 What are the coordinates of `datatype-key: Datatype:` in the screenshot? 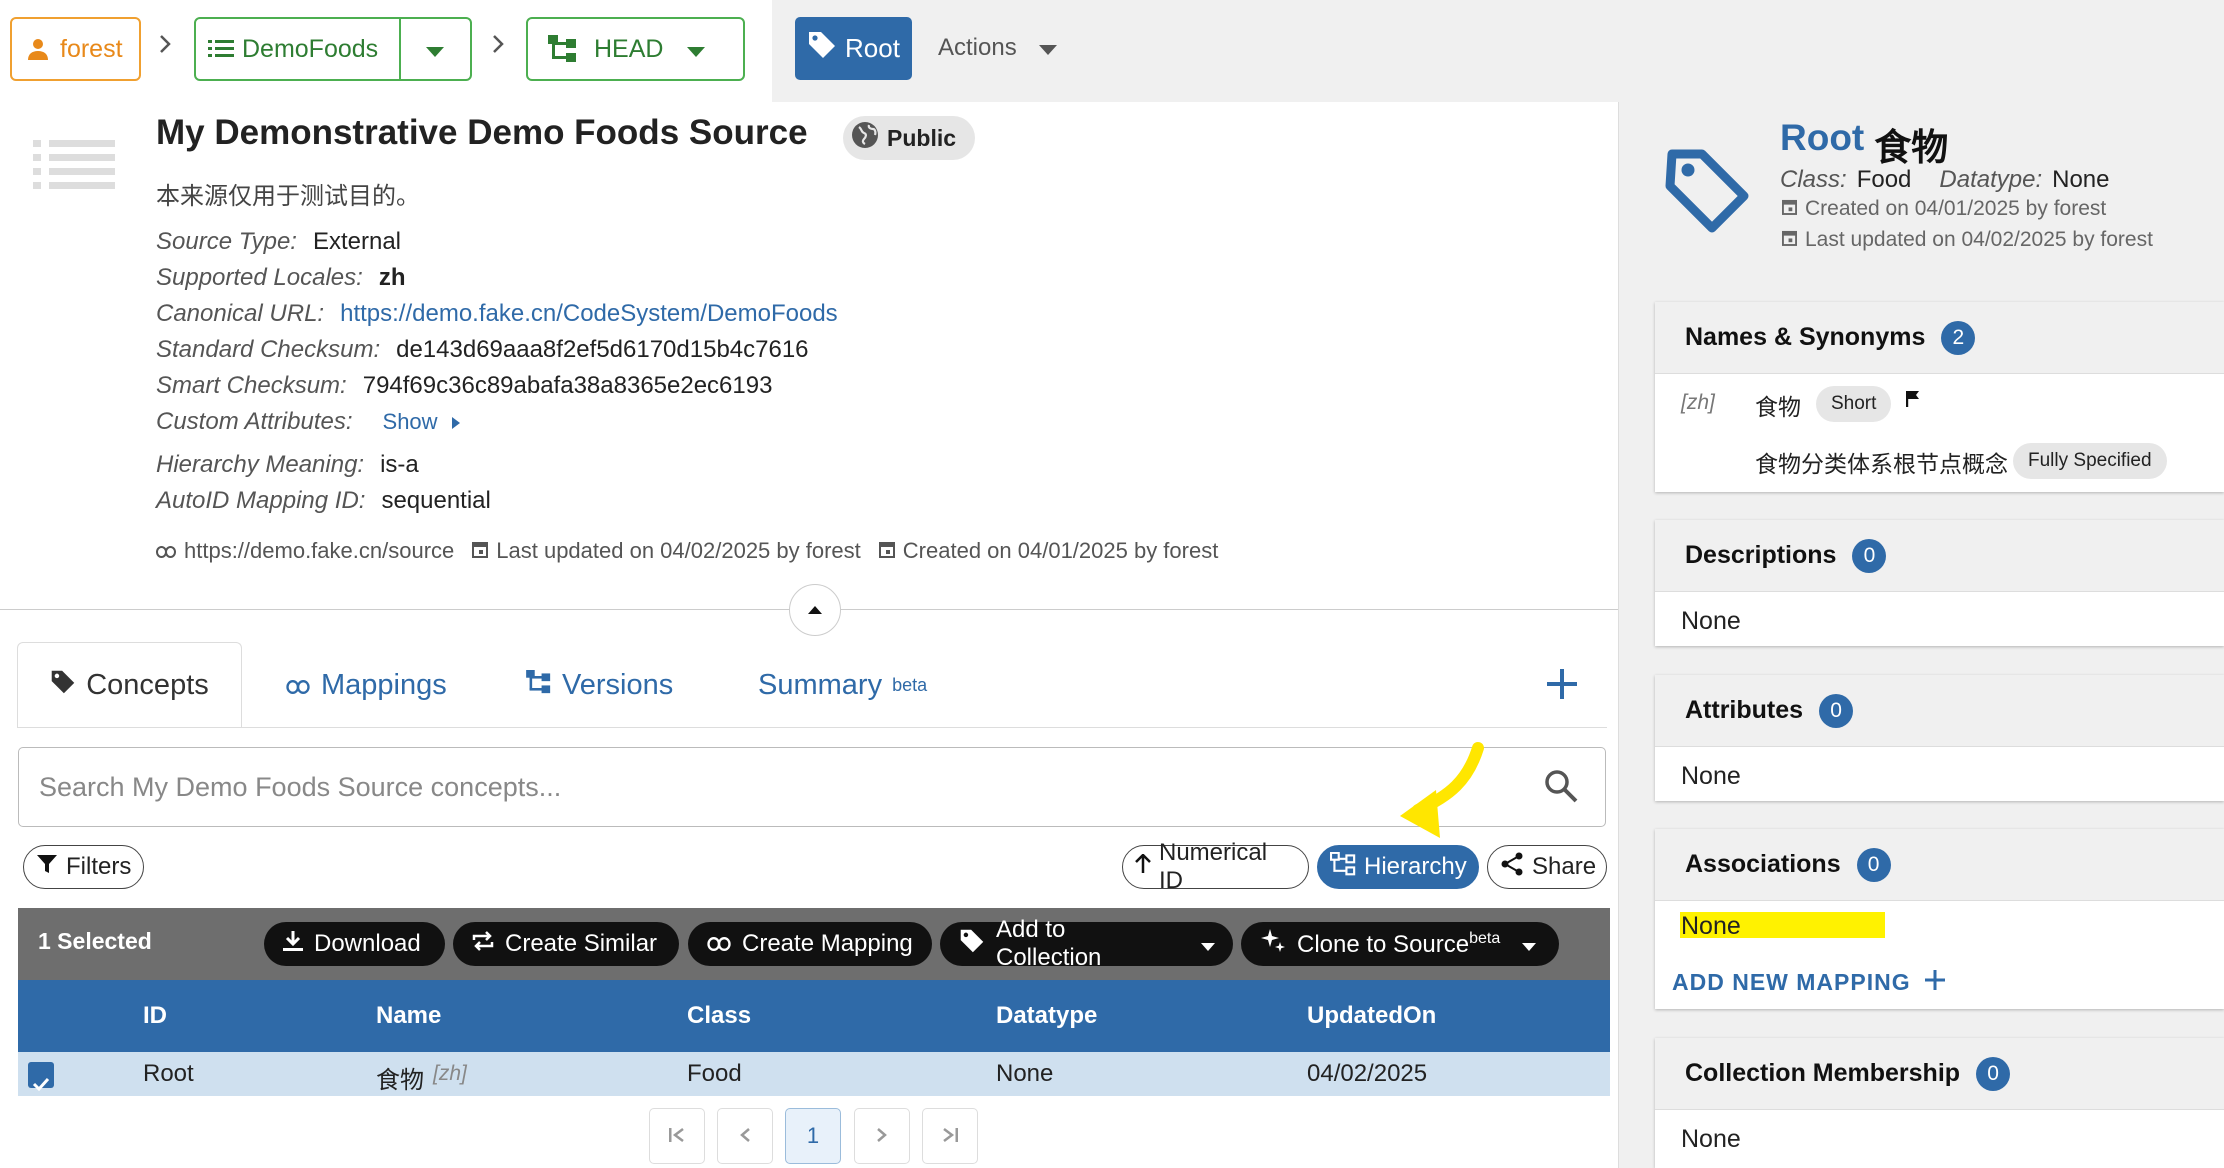 It's located at (1991, 179).